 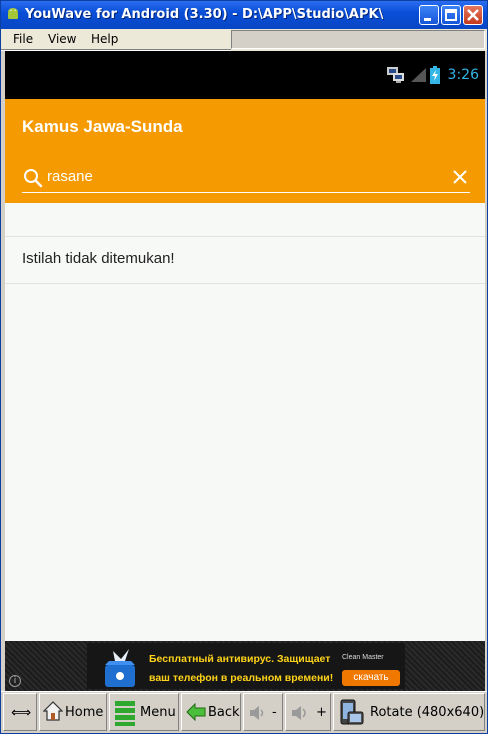 I want to click on maximize-button, so click(x=451, y=15).